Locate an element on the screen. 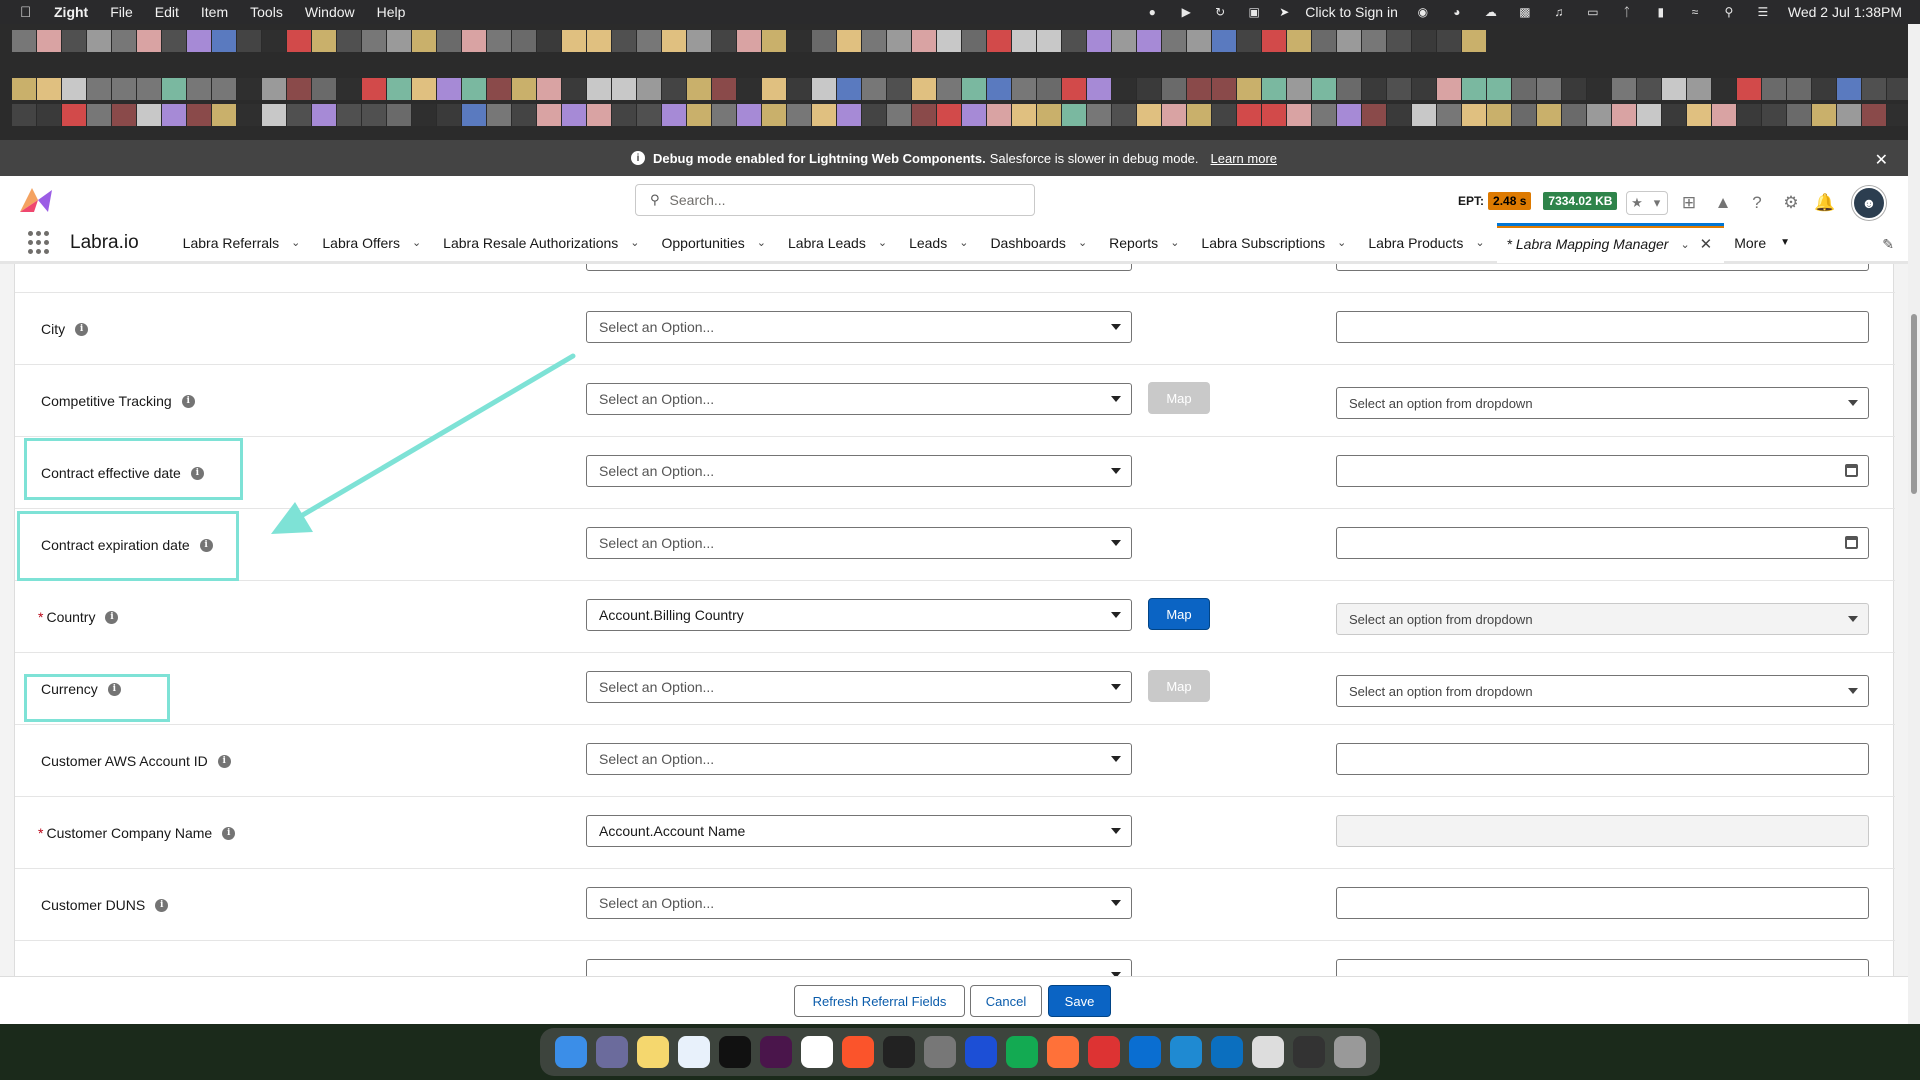 The image size is (1920, 1080). vscode-icon is located at coordinates (1185, 1052).